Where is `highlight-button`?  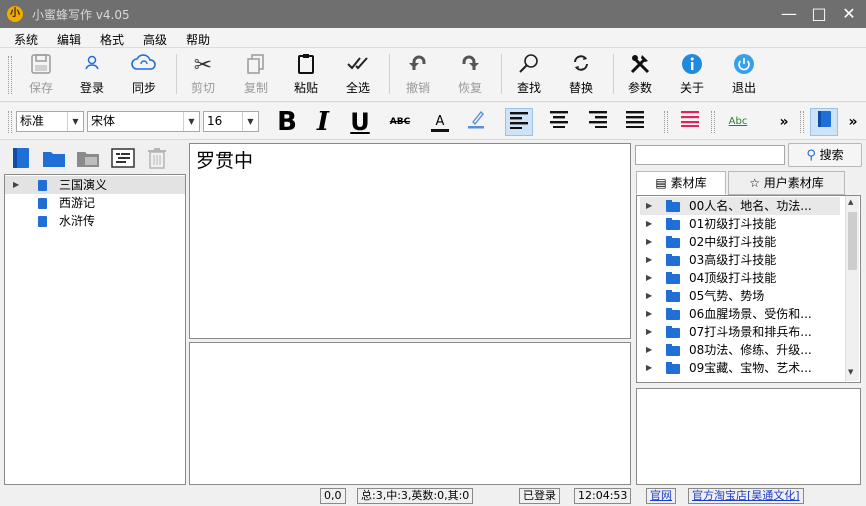
highlight-button is located at coordinates (476, 122).